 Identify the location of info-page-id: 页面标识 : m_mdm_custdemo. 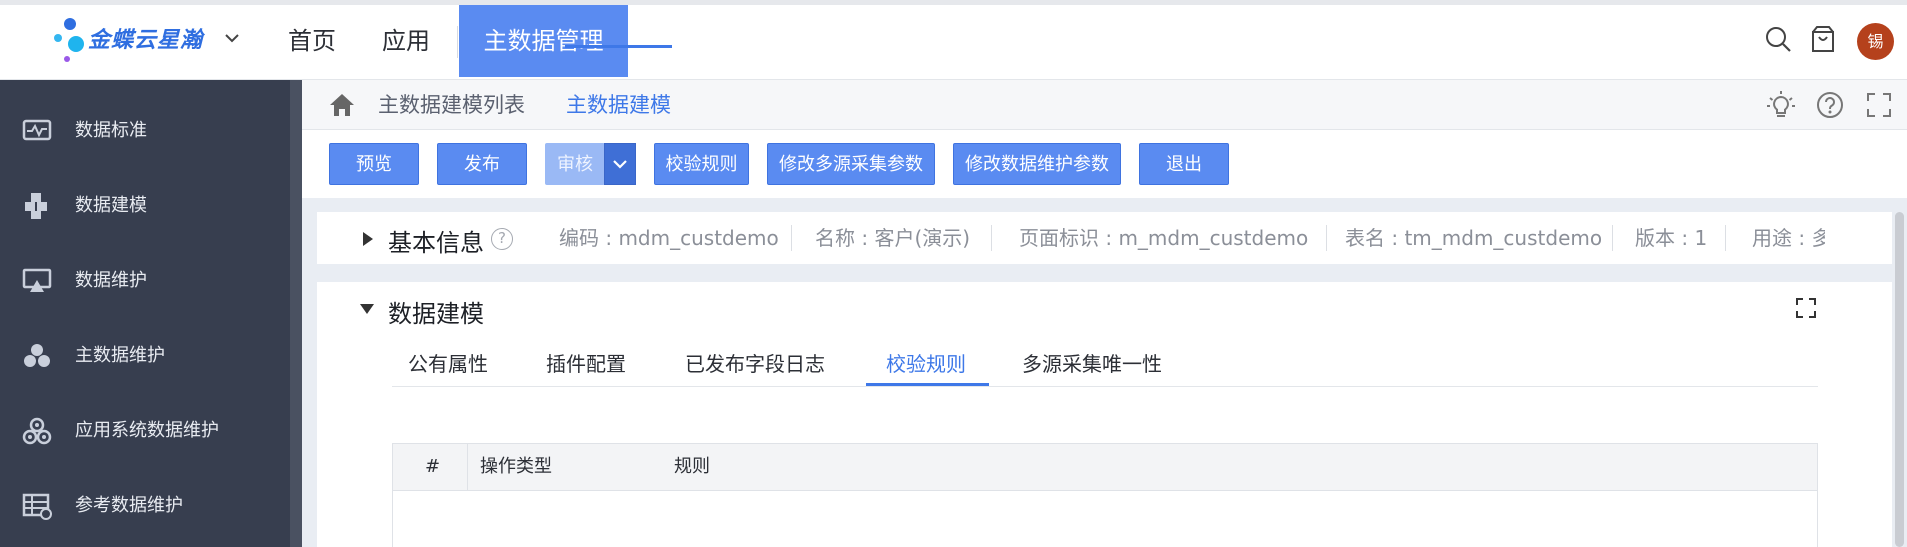
(1164, 238).